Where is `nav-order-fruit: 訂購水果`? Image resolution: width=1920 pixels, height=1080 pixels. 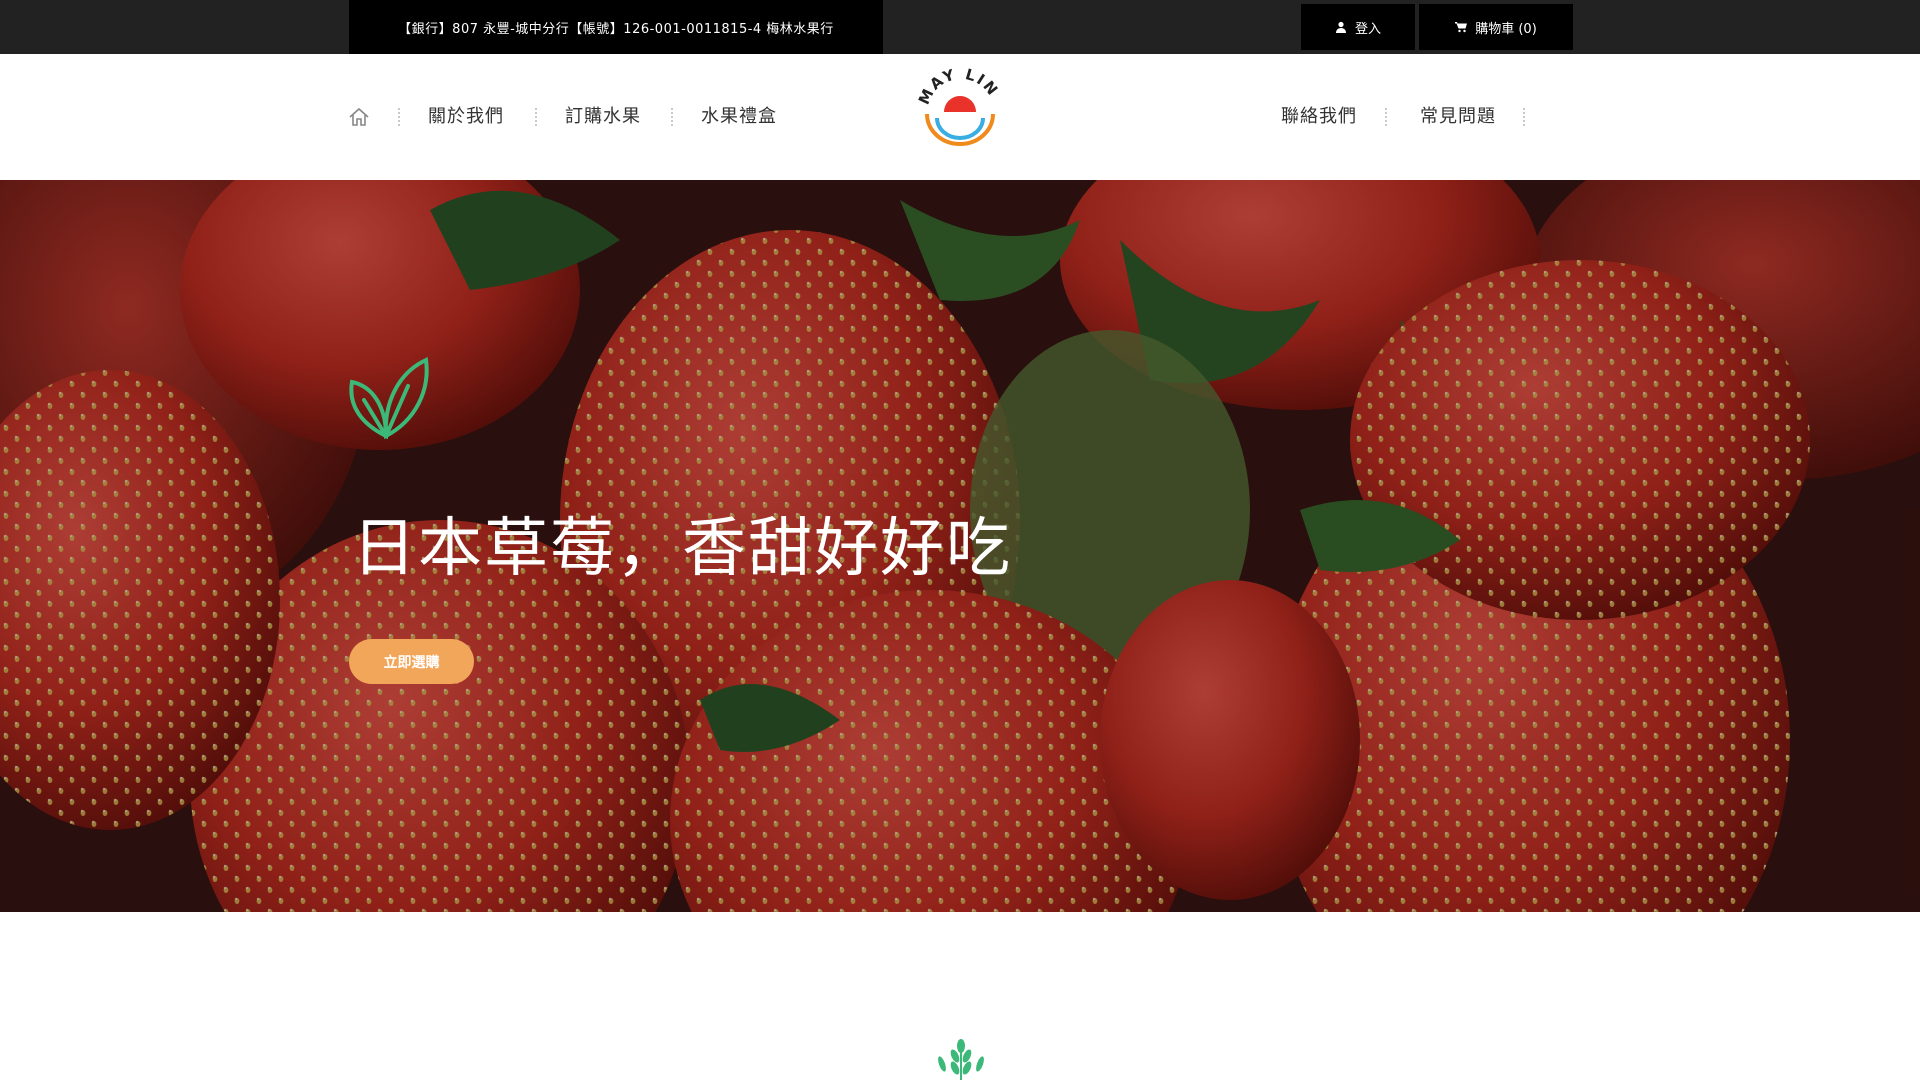
nav-order-fruit: 訂購水果 is located at coordinates (603, 117).